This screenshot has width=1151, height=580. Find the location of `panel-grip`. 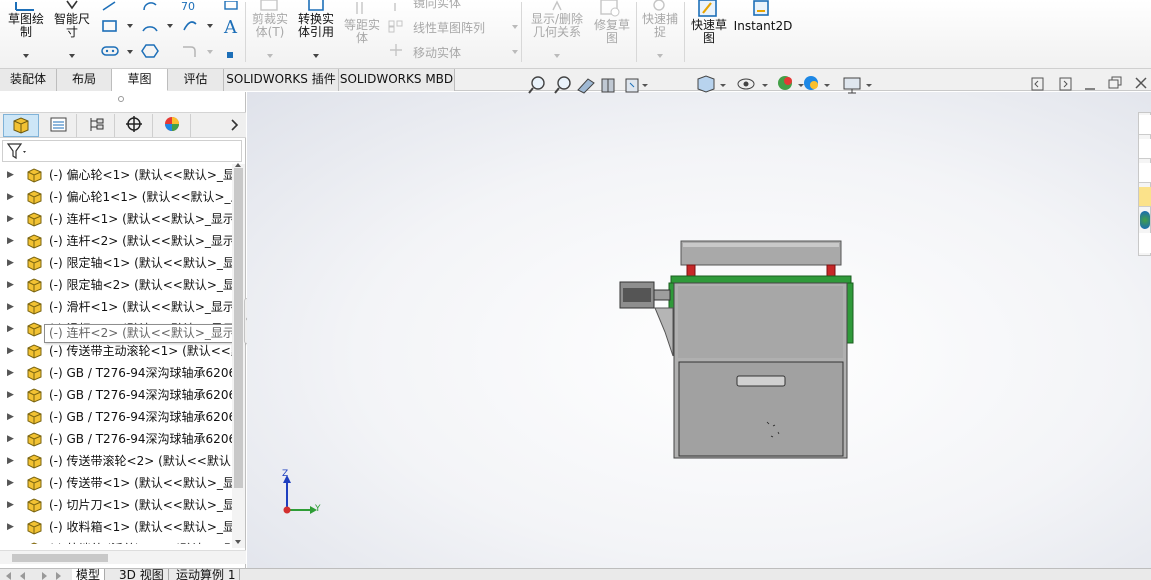

panel-grip is located at coordinates (121, 99).